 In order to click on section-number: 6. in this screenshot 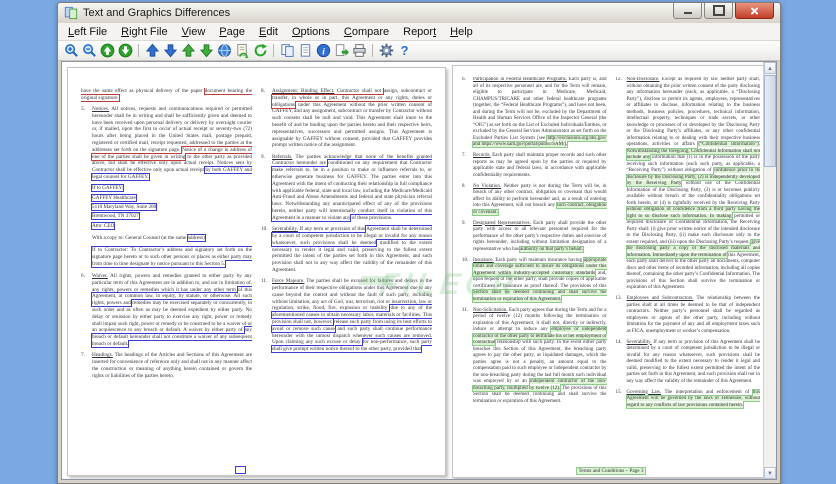, I will do `click(83, 276)`.